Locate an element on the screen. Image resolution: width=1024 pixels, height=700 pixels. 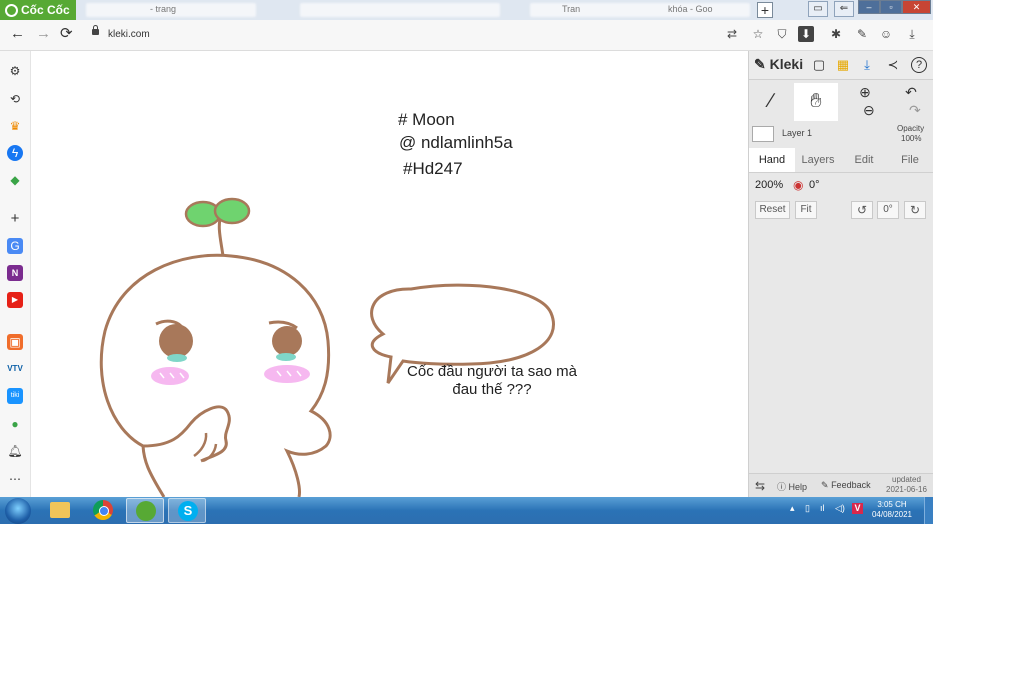
layer-row: Layer 1 Opacity 100% is located at coordinates (841, 135).